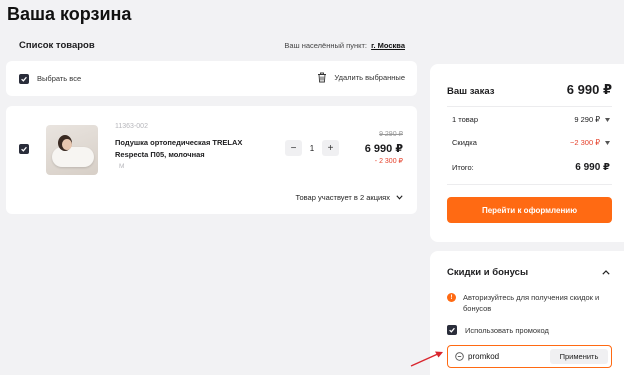 This screenshot has height=375, width=624. Describe the element at coordinates (330, 148) in the screenshot. I see `increase-quantity-button: +` at that location.